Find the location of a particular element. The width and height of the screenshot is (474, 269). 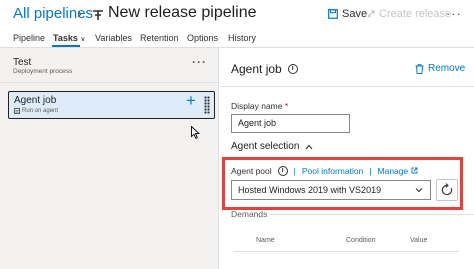

chevron-up-icon is located at coordinates (309, 146).